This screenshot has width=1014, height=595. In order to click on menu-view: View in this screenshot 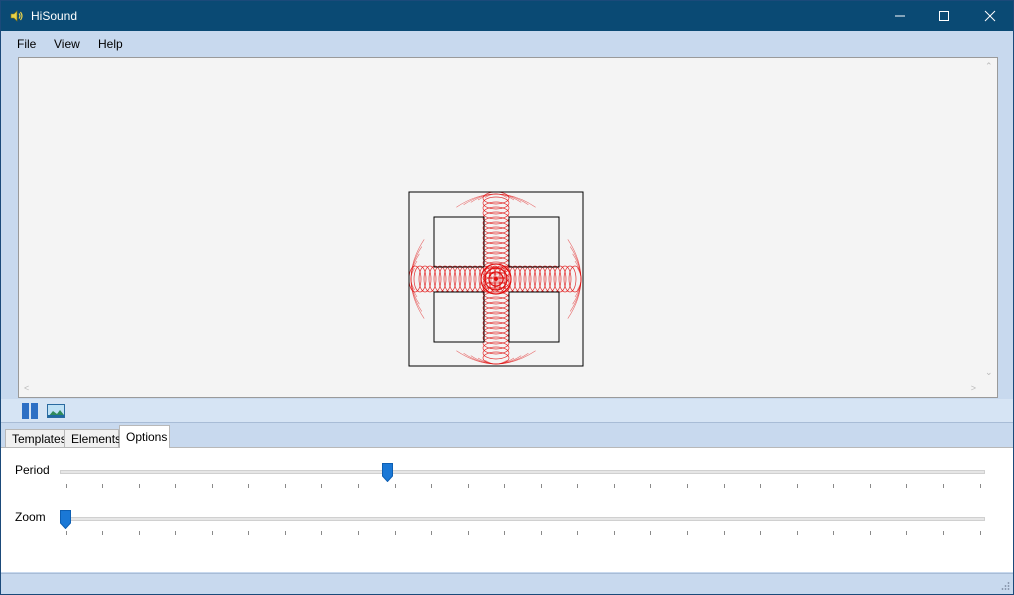, I will do `click(67, 44)`.